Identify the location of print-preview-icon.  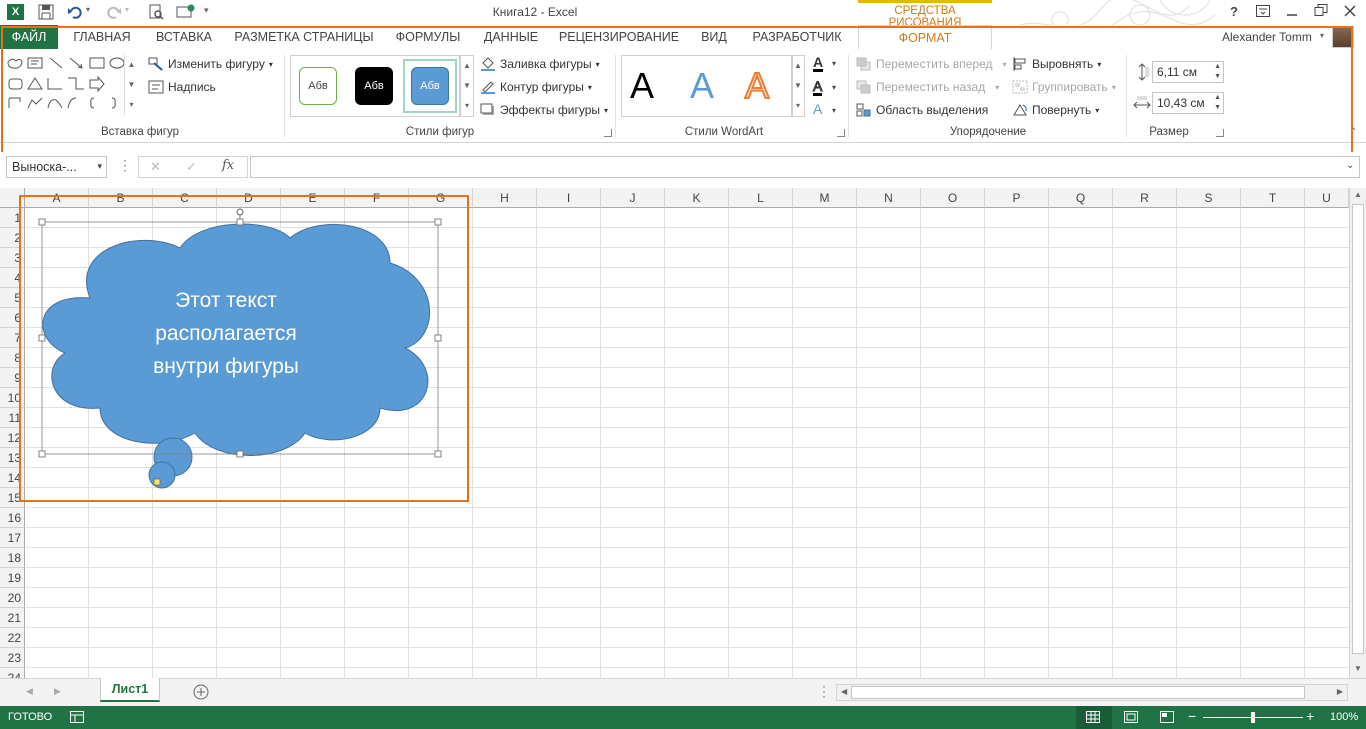
(156, 12).